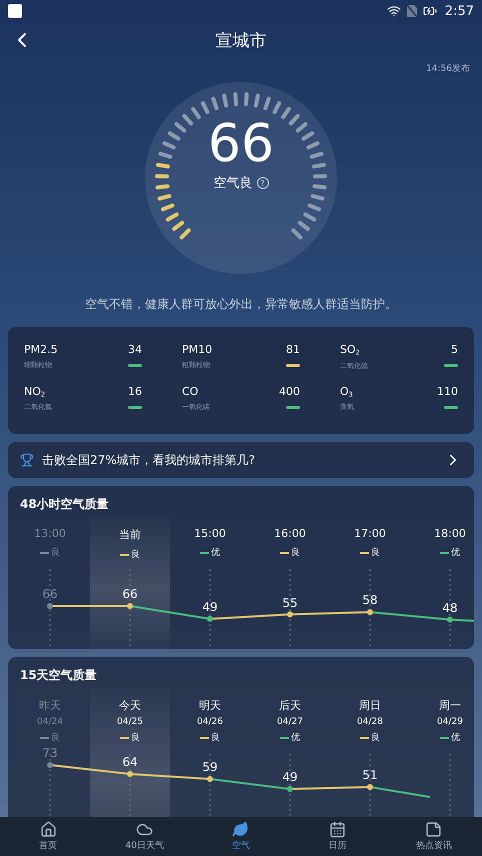 The width and height of the screenshot is (482, 856). Describe the element at coordinates (450, 722) in the screenshot. I see `date-label: 04/29` at that location.